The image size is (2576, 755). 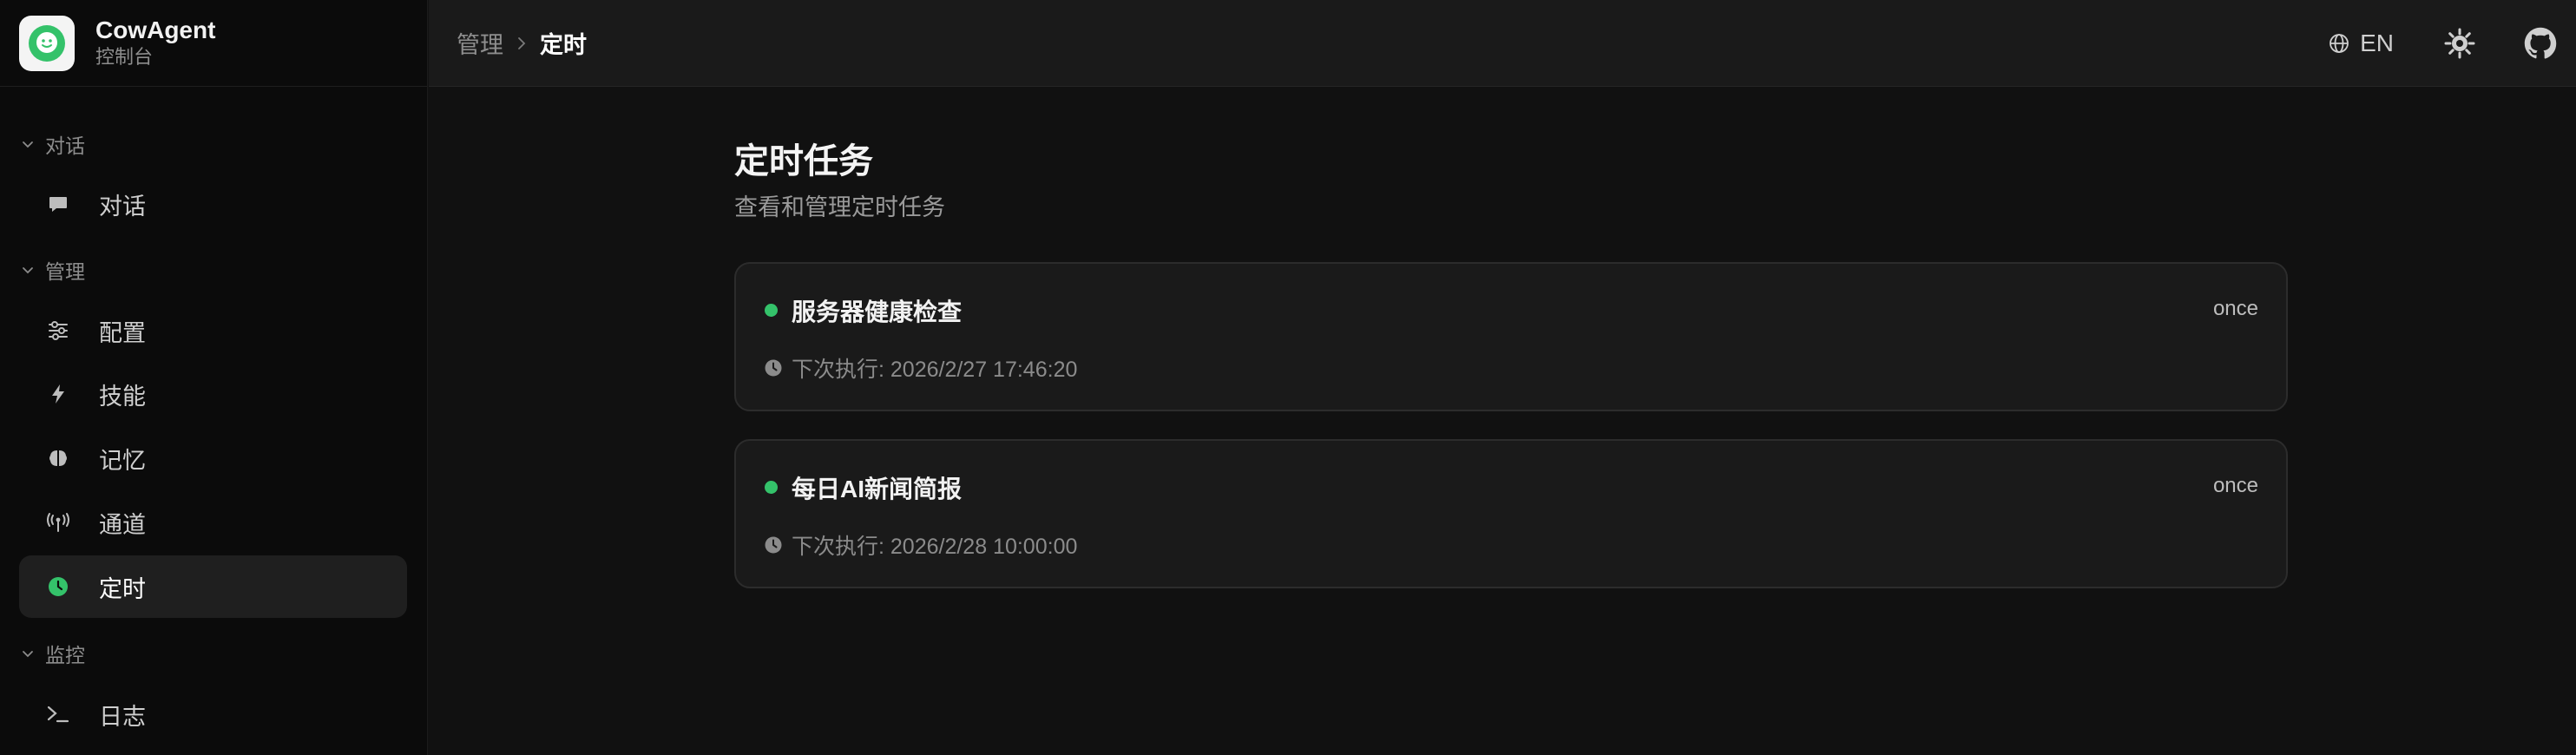 I want to click on breadcrumb: 管理 定时, so click(x=522, y=43).